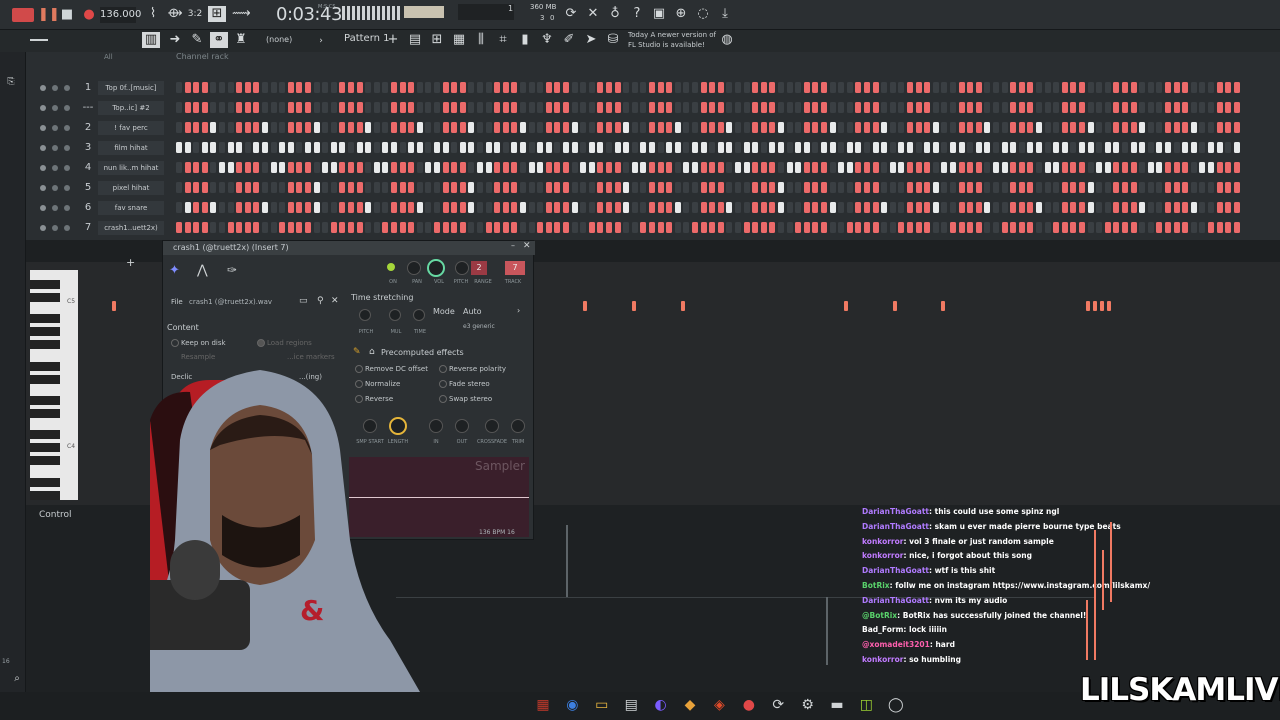 The height and width of the screenshot is (720, 1280). I want to click on steam-icon: ⚙, so click(808, 705).